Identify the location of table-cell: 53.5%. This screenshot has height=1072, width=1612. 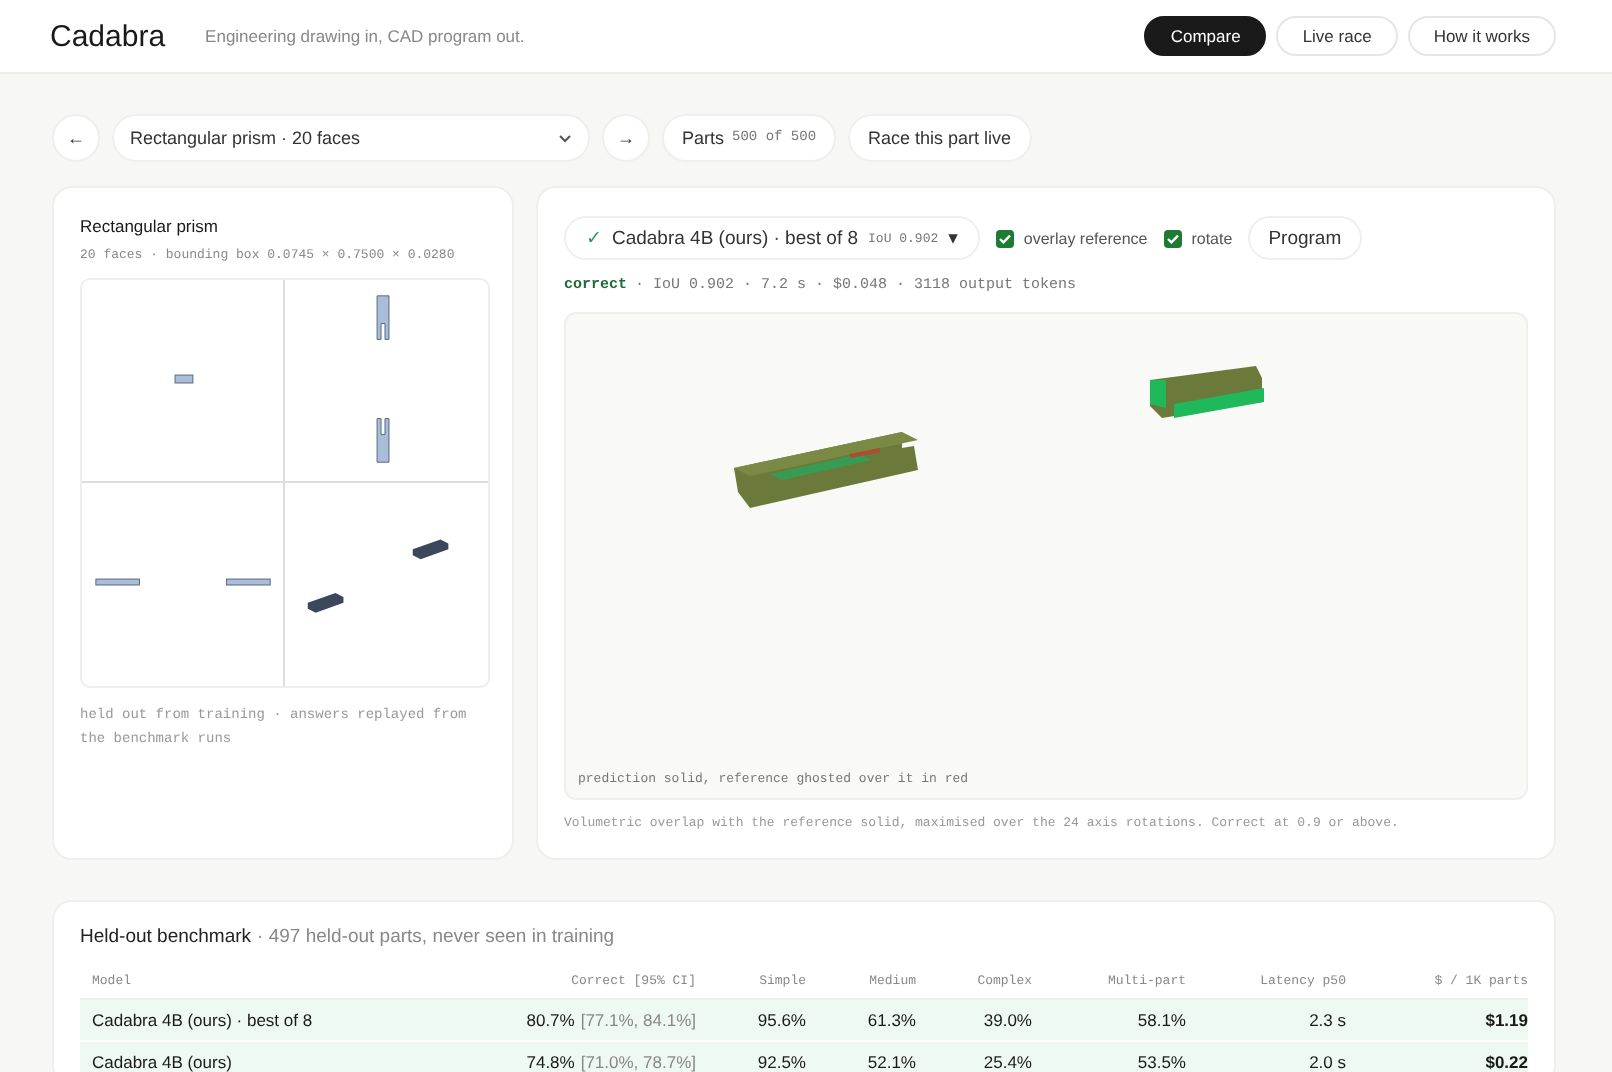
(1109, 1057).